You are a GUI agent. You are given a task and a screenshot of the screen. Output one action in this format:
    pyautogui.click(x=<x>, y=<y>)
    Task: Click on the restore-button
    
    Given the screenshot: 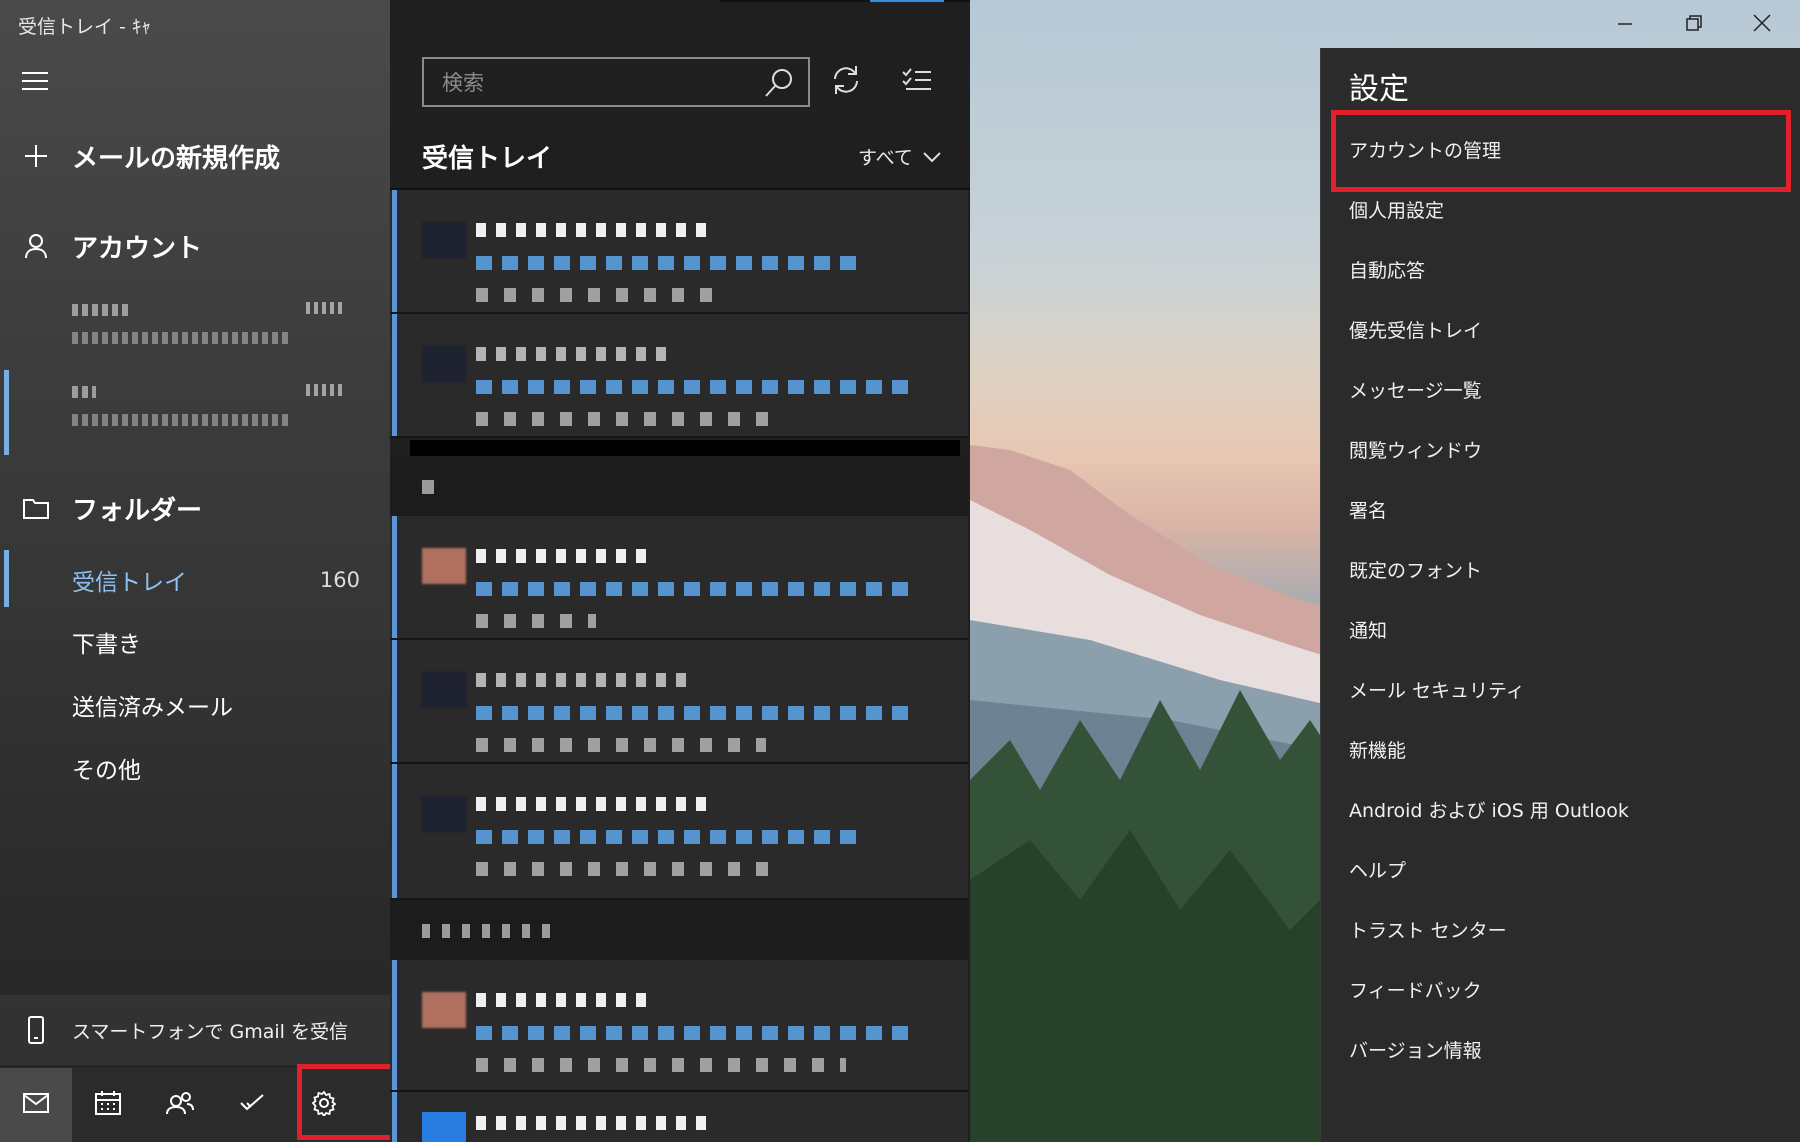 What is the action you would take?
    pyautogui.click(x=1694, y=25)
    